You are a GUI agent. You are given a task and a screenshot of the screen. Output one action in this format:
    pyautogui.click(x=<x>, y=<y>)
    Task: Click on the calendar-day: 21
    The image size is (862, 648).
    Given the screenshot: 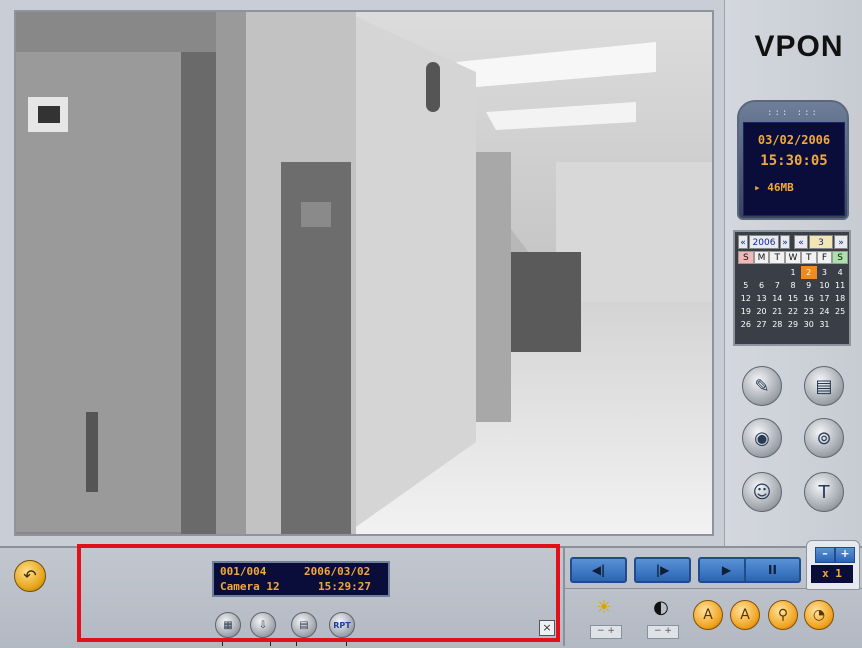 What is the action you would take?
    pyautogui.click(x=777, y=311)
    